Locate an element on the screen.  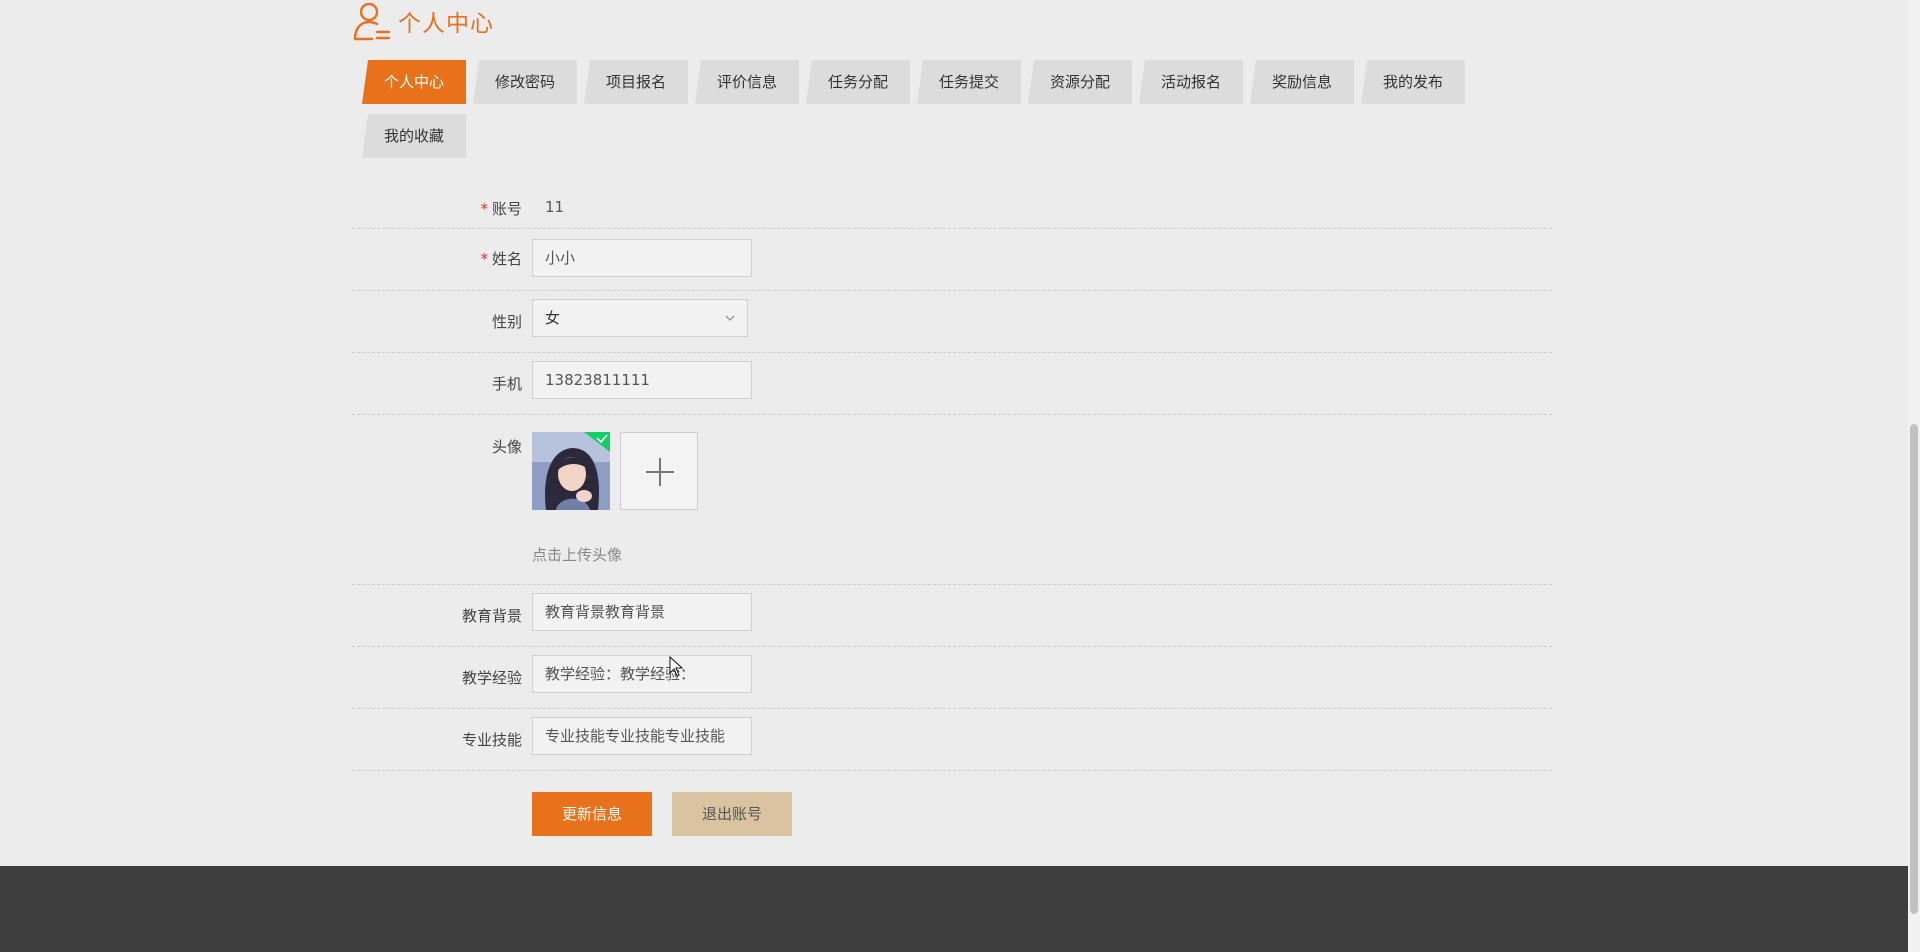
row-teaching: 教学经验 教学经验：教学经验： is located at coordinates (952, 677).